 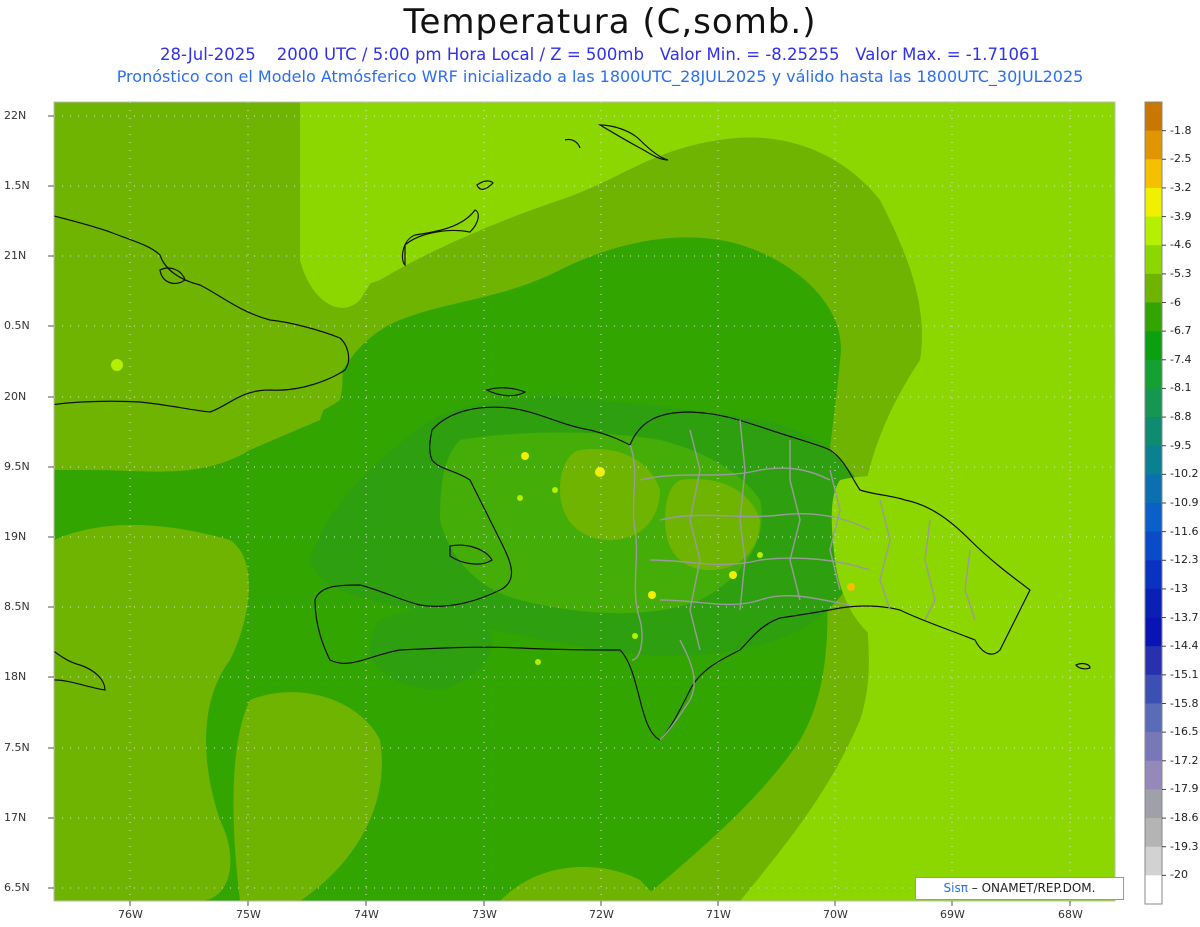 What do you see at coordinates (1175, 302) in the screenshot?
I see `legend-label: -6` at bounding box center [1175, 302].